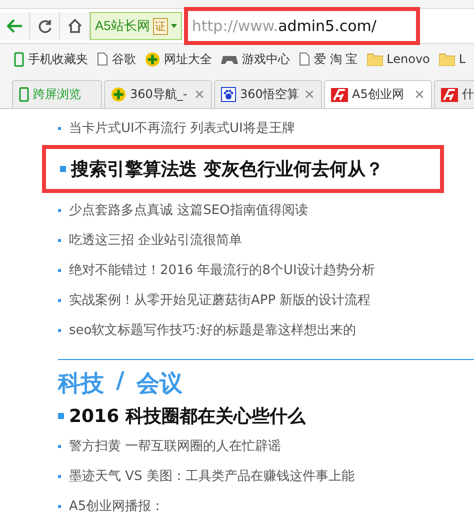 The width and height of the screenshot is (474, 523). What do you see at coordinates (173, 26) in the screenshot?
I see `caret-icon` at bounding box center [173, 26].